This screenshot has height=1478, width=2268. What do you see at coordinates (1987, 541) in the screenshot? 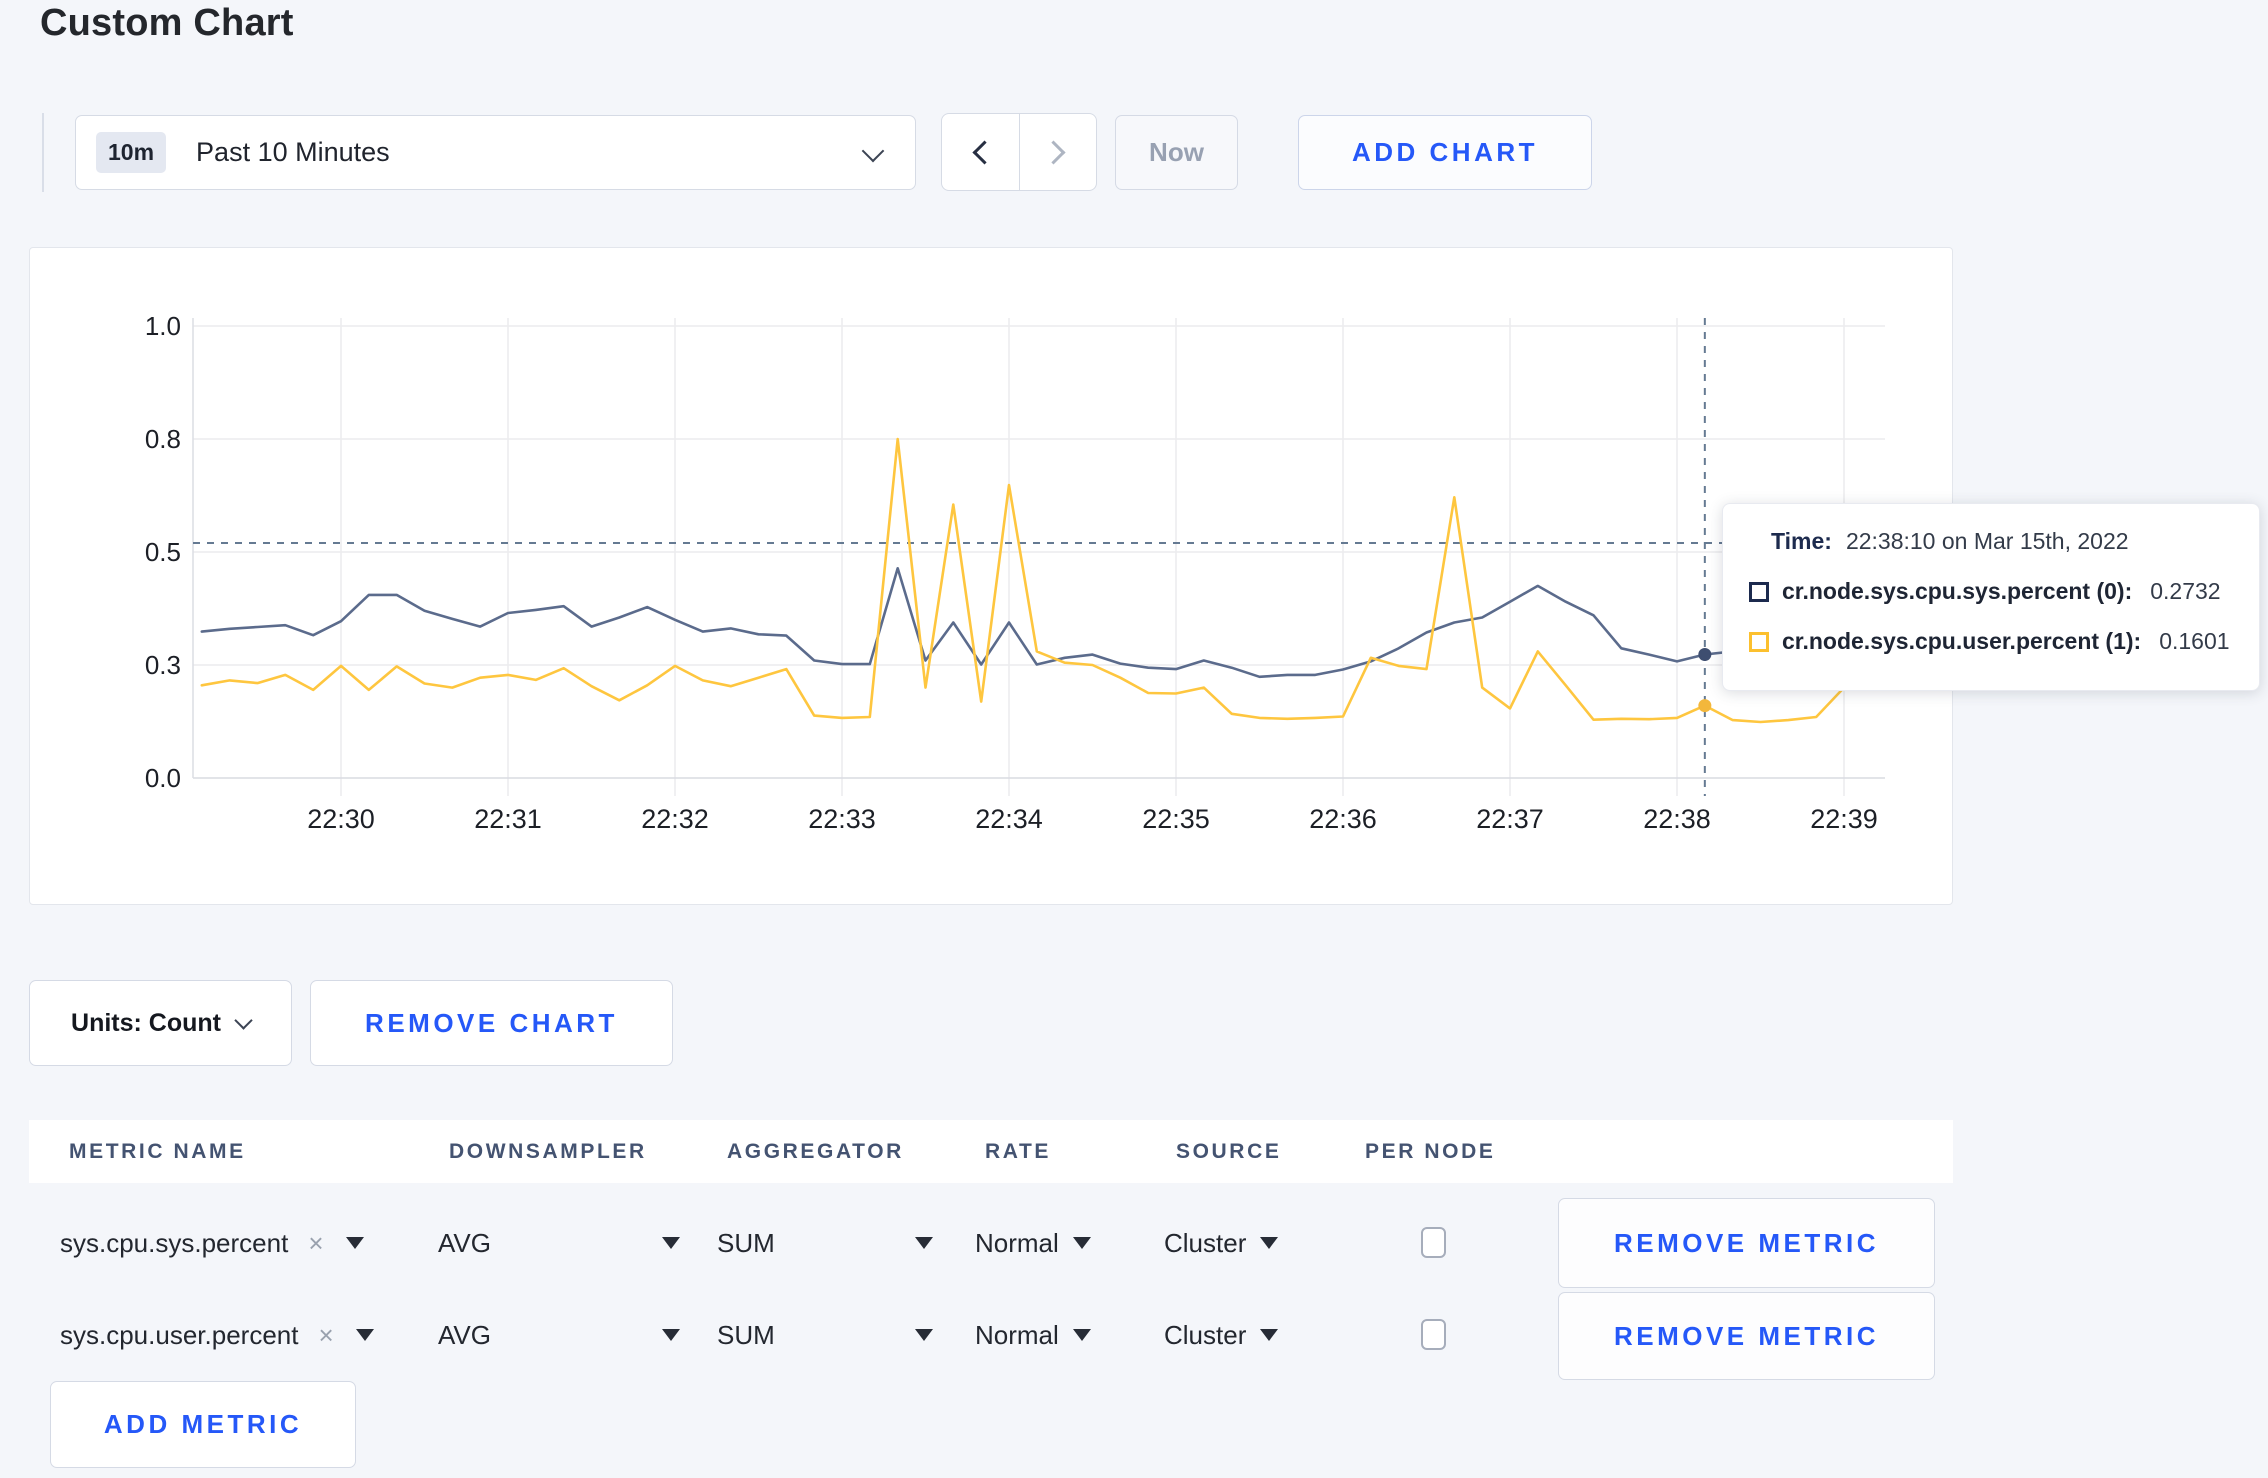
I see `tooltip-time-value: 22:38:10 on Mar 15th, 2022` at bounding box center [1987, 541].